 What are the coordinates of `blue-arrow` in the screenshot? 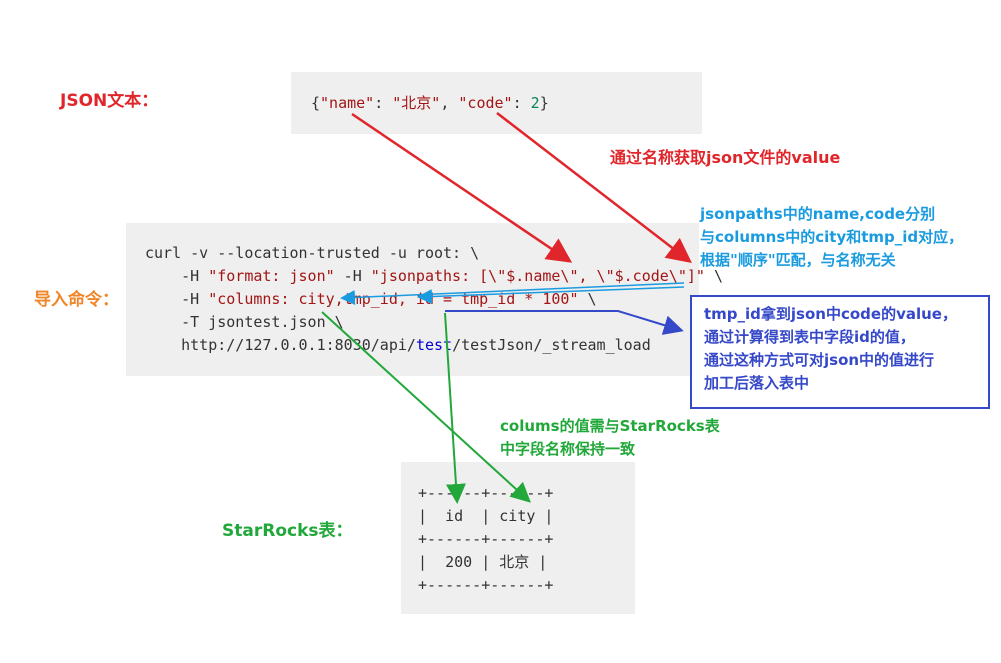 It's located at (564, 322).